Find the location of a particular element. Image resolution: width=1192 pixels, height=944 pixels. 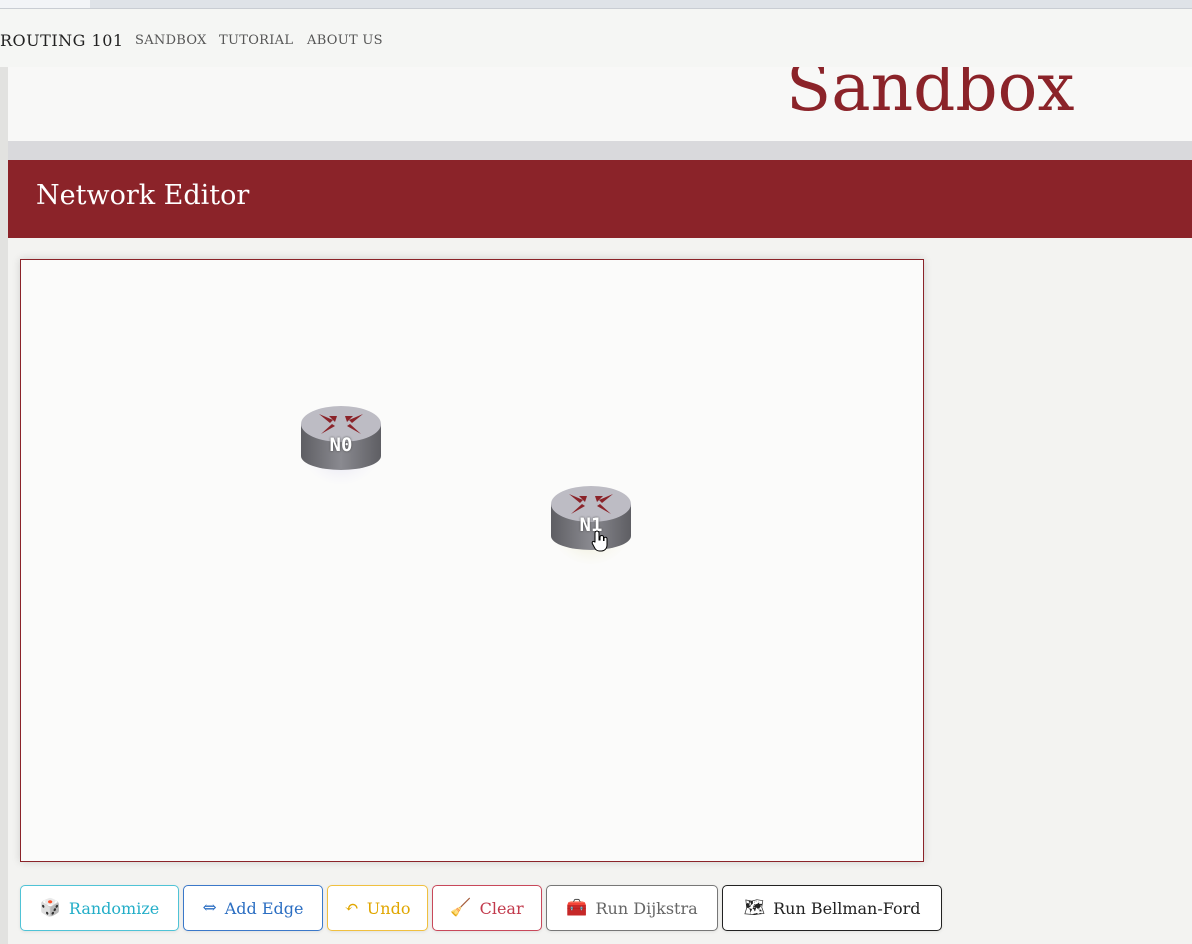

clear-button: 🧹 Clear is located at coordinates (487, 908).